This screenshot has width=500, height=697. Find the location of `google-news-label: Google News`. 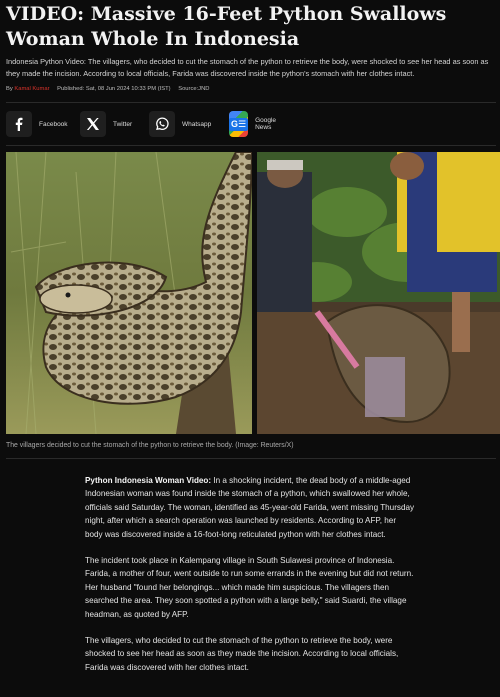

google-news-label: Google News is located at coordinates (269, 124).